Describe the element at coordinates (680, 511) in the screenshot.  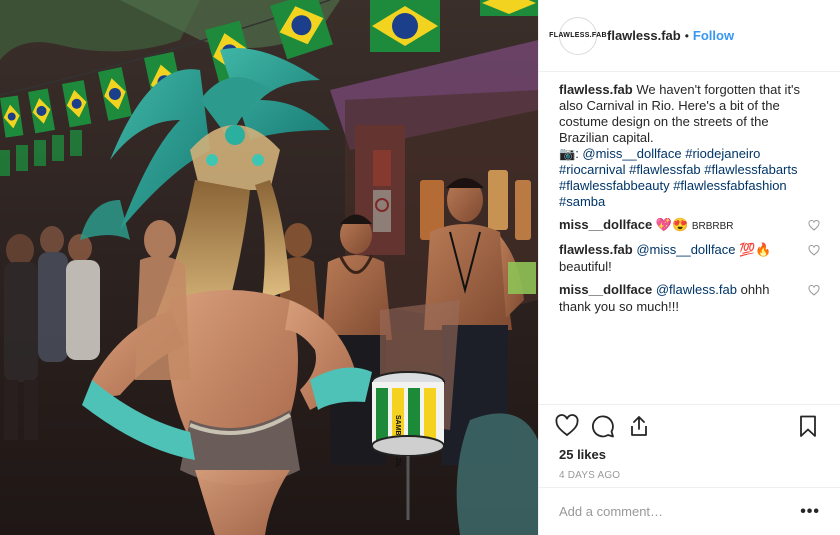
I see `comment-input` at that location.